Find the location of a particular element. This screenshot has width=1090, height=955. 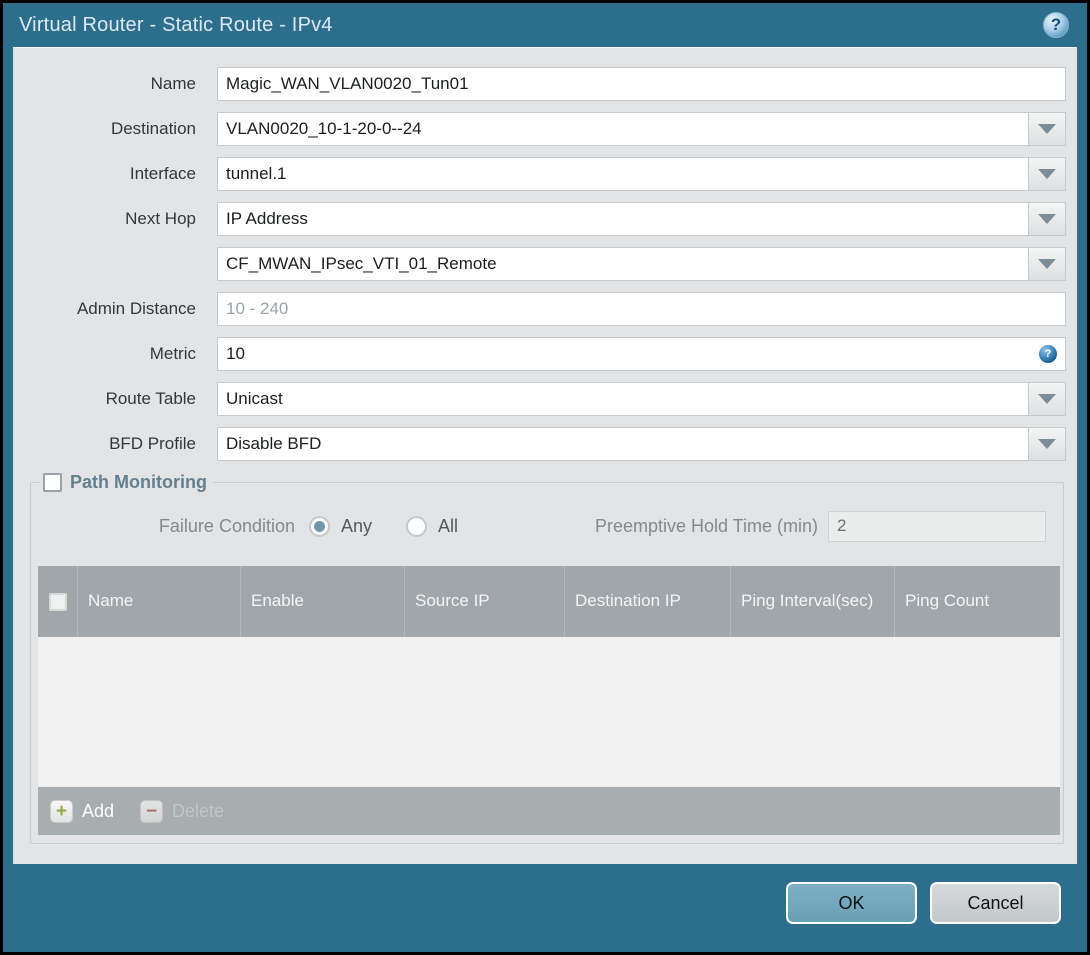

next-hop-dropdown-button is located at coordinates (1046, 219).